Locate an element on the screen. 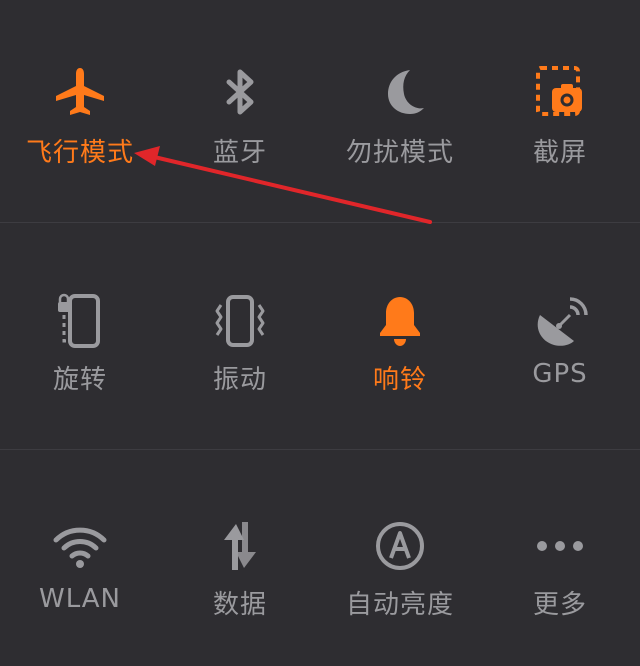  airplane-icon is located at coordinates (80, 92).